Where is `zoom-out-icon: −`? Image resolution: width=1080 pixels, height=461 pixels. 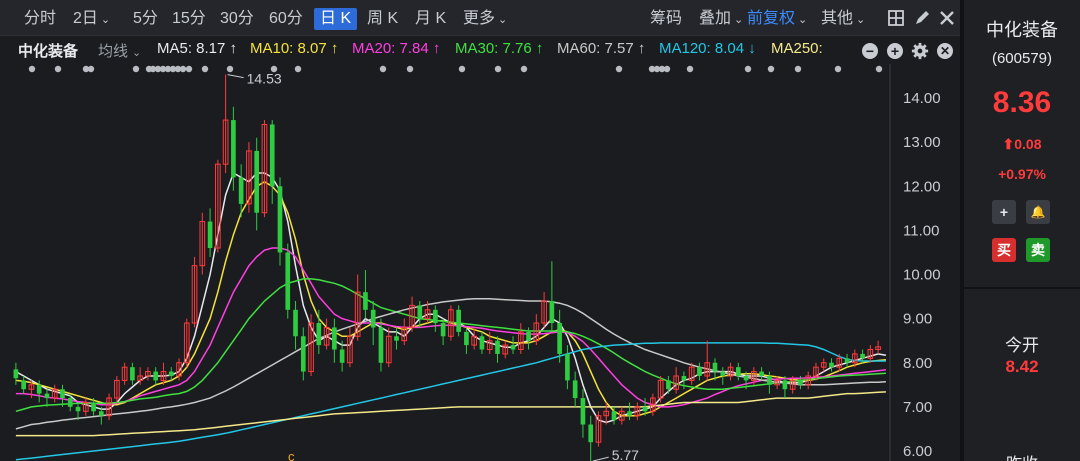 zoom-out-icon: − is located at coordinates (870, 51).